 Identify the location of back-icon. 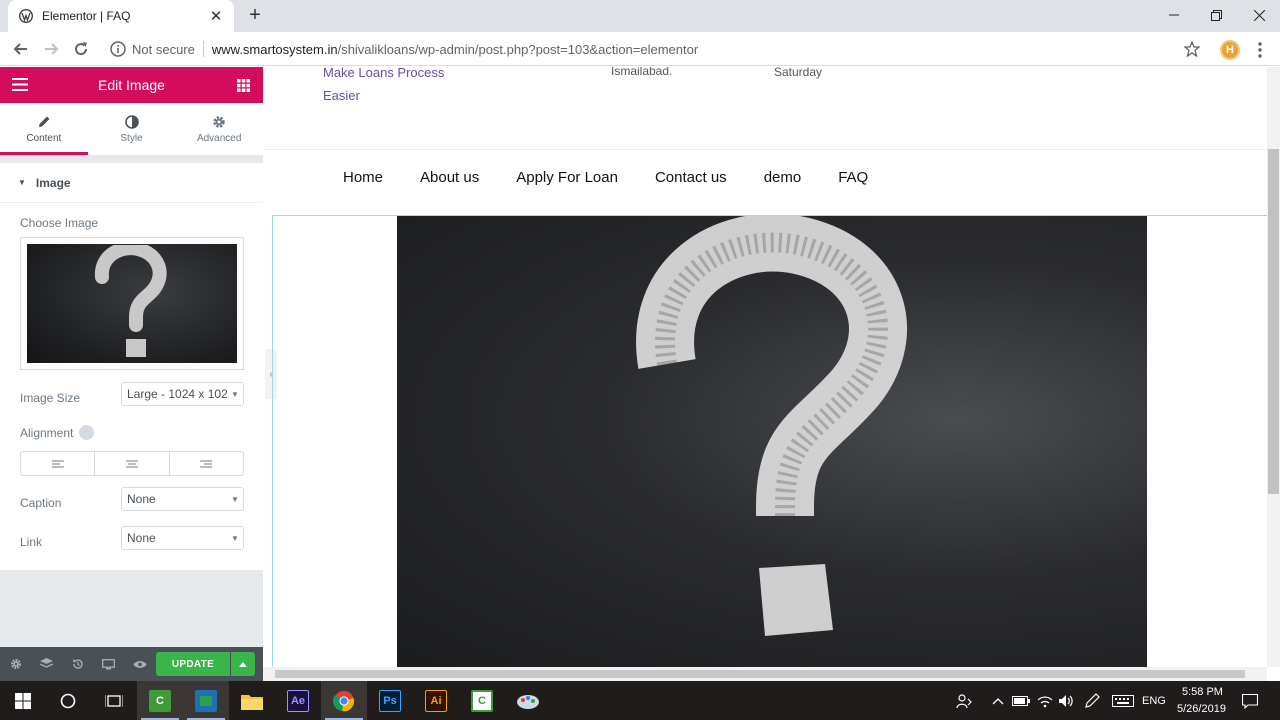
(21, 49).